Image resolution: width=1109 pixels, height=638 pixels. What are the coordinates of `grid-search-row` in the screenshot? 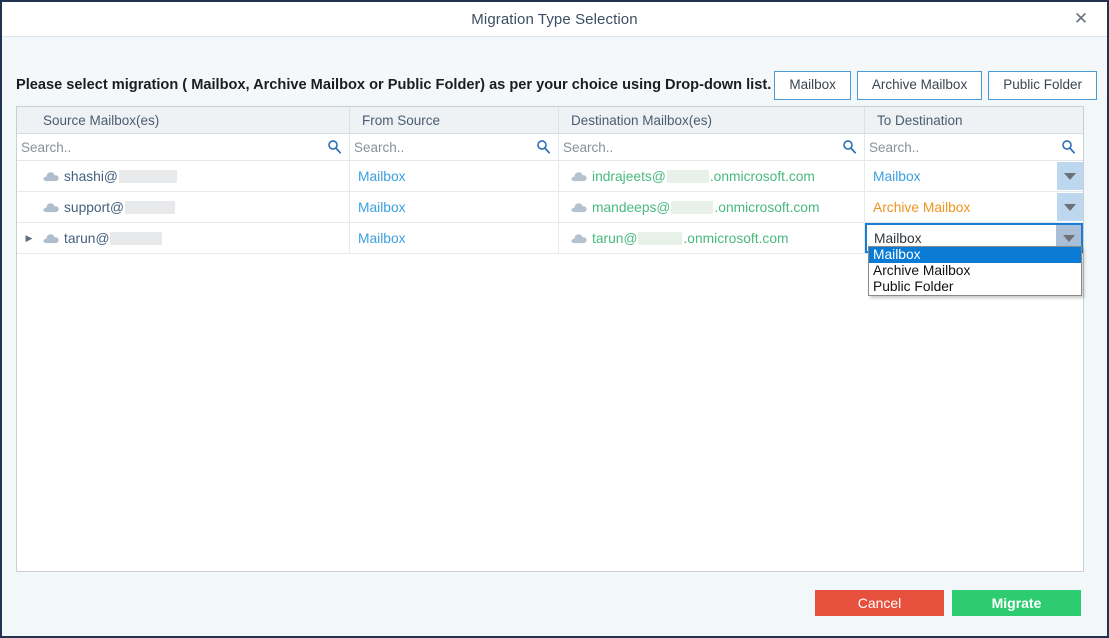 It's located at (550, 147).